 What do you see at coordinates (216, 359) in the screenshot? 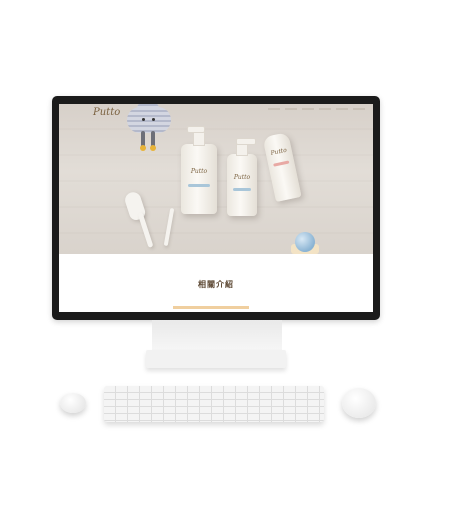
I see `monitor-stand-base` at bounding box center [216, 359].